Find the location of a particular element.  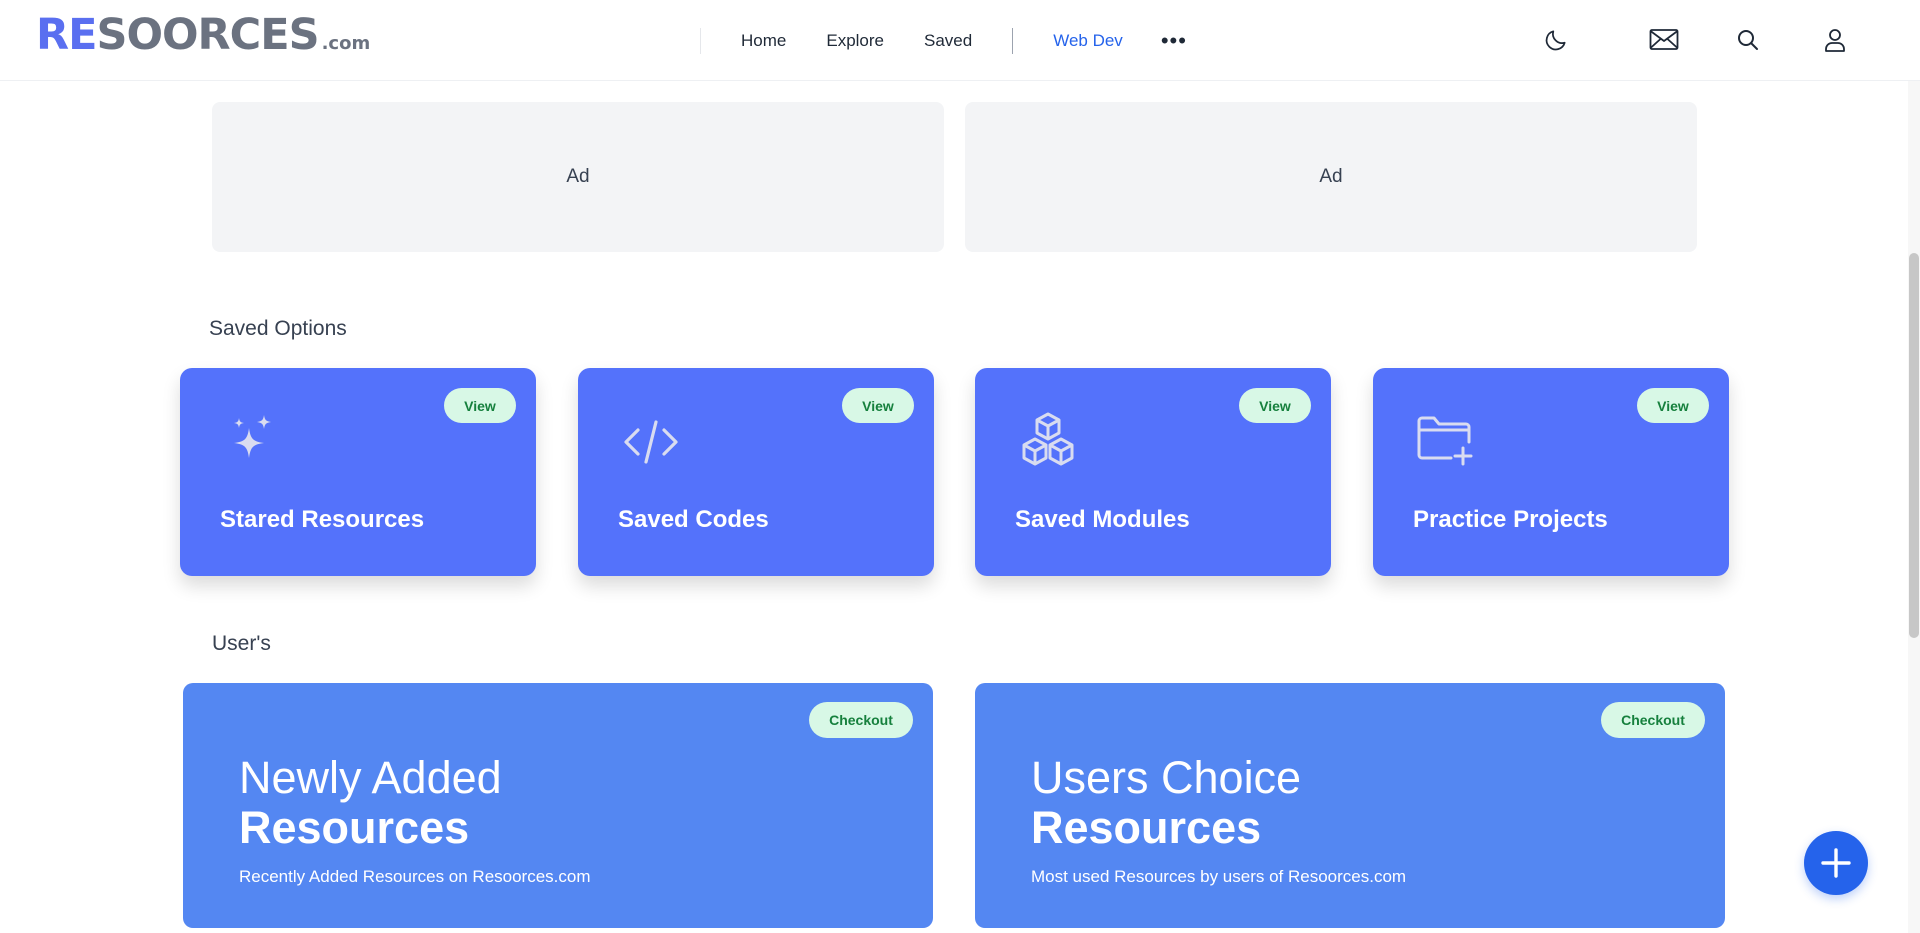

card-title: Stared Resources is located at coordinates (322, 519).